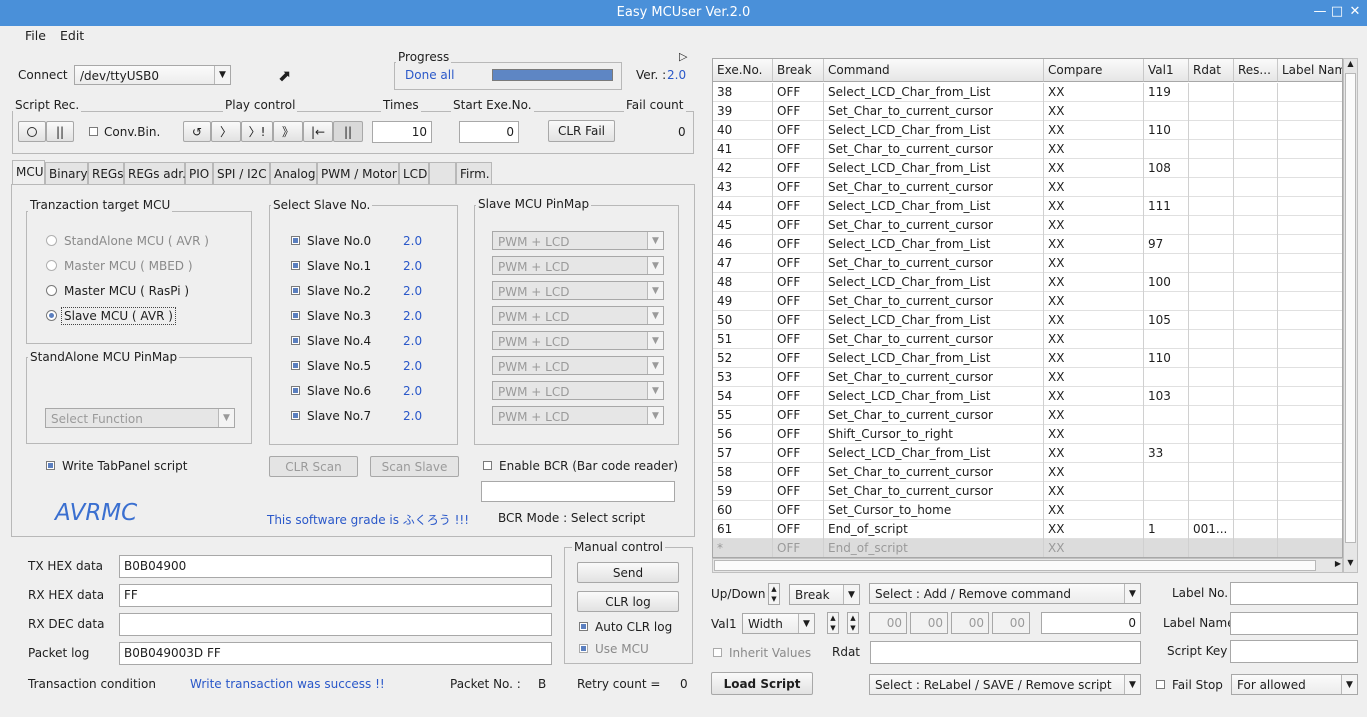 This screenshot has height=717, width=1367. Describe the element at coordinates (1027, 187) in the screenshot. I see `table-row: 43 OFF Set_Char_to_current_cursor XX` at that location.